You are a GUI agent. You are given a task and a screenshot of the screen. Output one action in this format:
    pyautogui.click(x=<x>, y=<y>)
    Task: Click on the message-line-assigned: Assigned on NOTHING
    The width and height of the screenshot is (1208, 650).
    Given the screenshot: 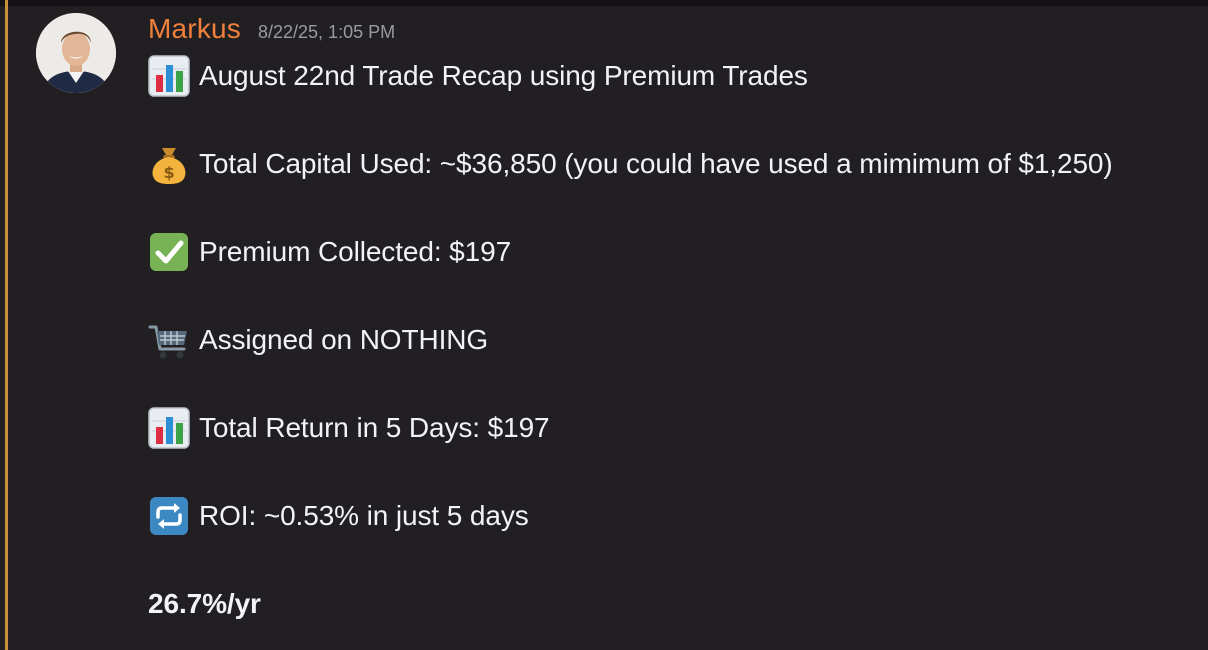 What is the action you would take?
    pyautogui.click(x=318, y=340)
    